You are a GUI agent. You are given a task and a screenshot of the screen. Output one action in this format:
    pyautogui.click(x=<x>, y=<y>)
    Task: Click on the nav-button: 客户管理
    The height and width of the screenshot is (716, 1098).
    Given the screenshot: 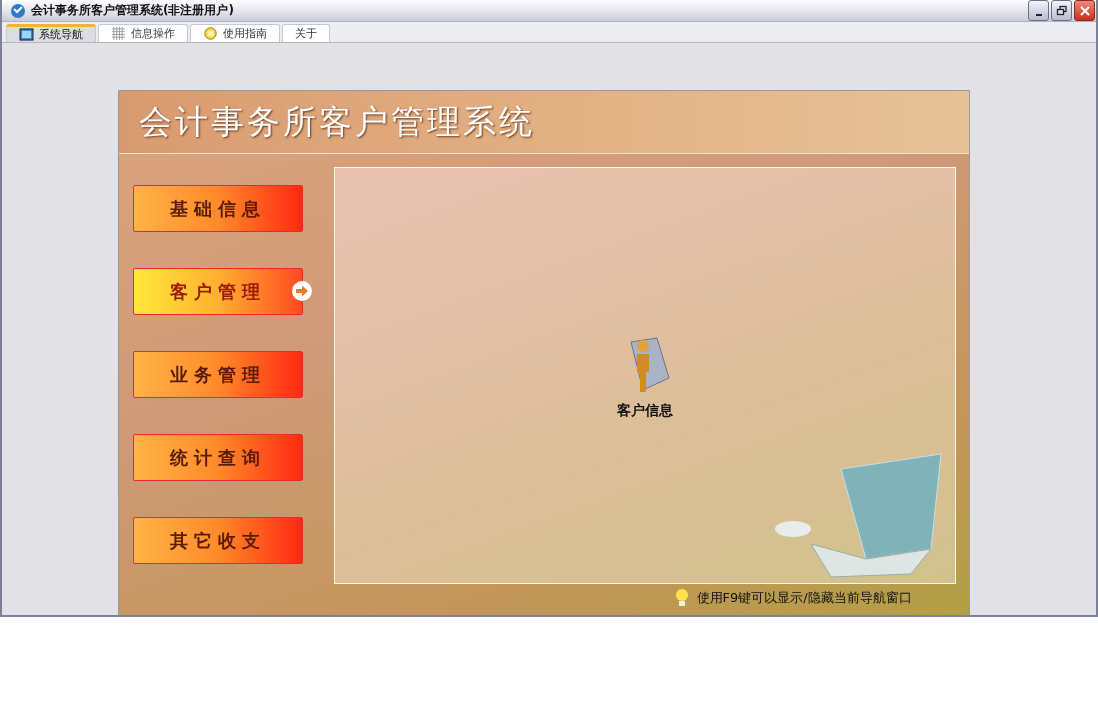 What is the action you would take?
    pyautogui.click(x=217, y=291)
    